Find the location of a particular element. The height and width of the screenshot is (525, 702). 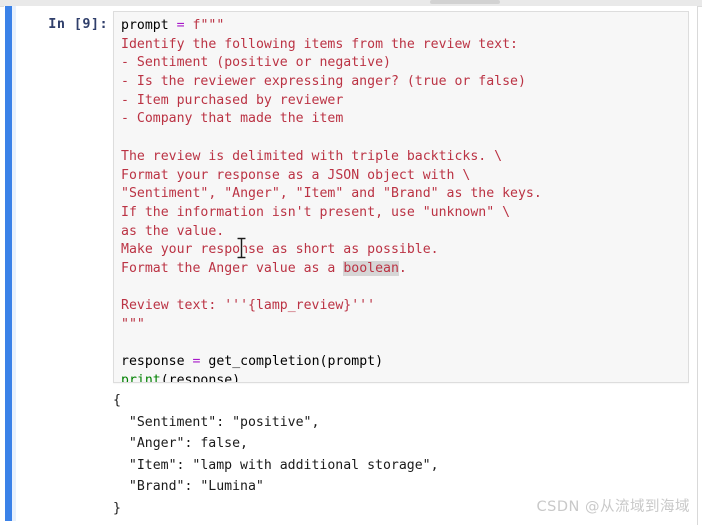

code-line: print(response) is located at coordinates (331, 377).